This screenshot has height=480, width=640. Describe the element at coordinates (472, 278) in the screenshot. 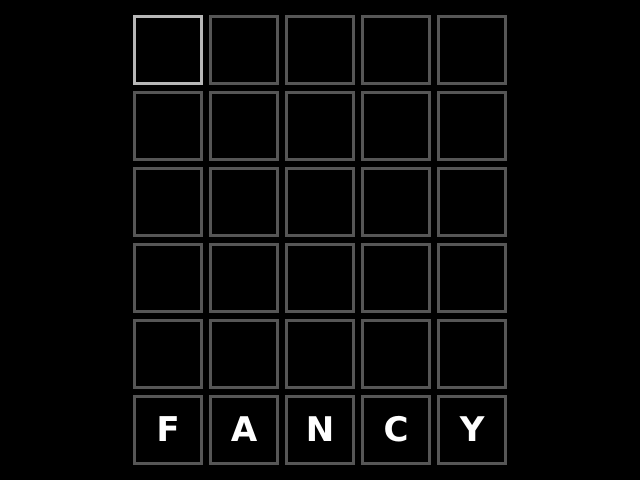

I see `letter-tile-r4-c5` at that location.